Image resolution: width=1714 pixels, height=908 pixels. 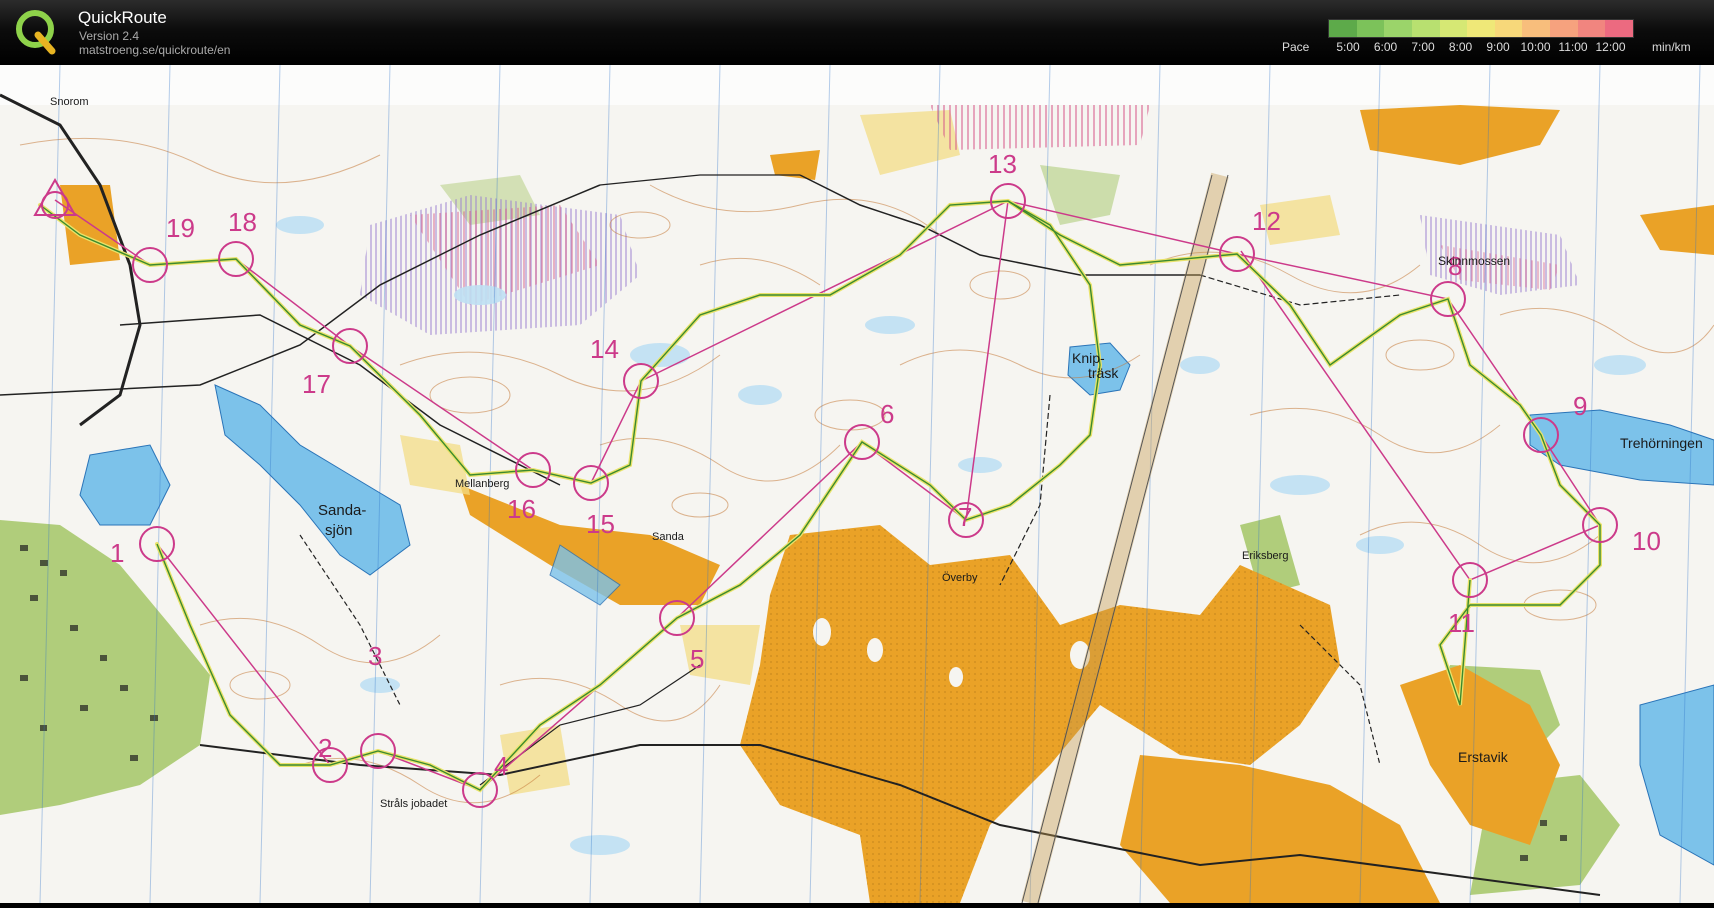 I want to click on control-number-3: 3, so click(x=375, y=656).